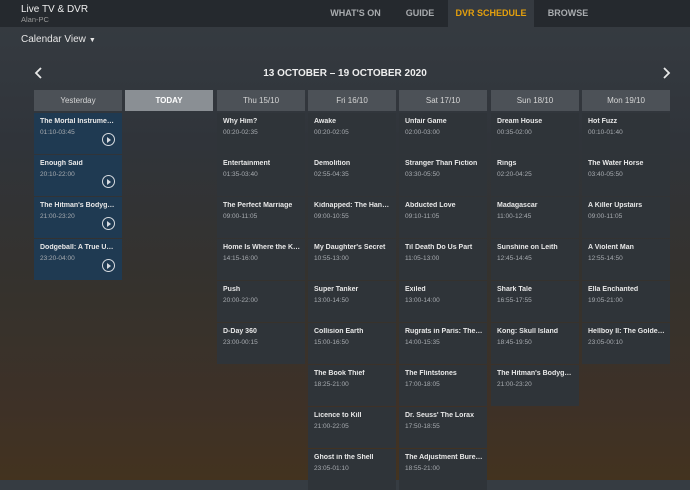 This screenshot has height=490, width=690. What do you see at coordinates (240, 132) in the screenshot?
I see `program-time: 00:20-02:35` at bounding box center [240, 132].